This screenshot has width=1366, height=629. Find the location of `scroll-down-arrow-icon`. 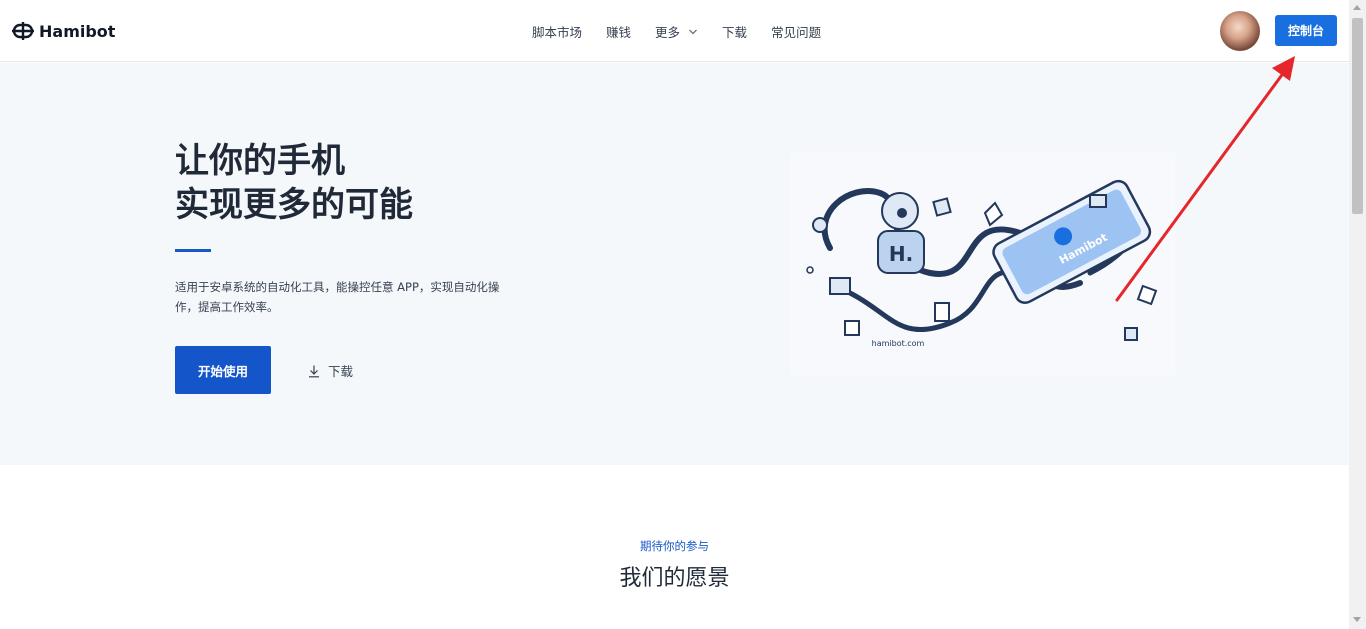

scroll-down-arrow-icon is located at coordinates (1357, 619).